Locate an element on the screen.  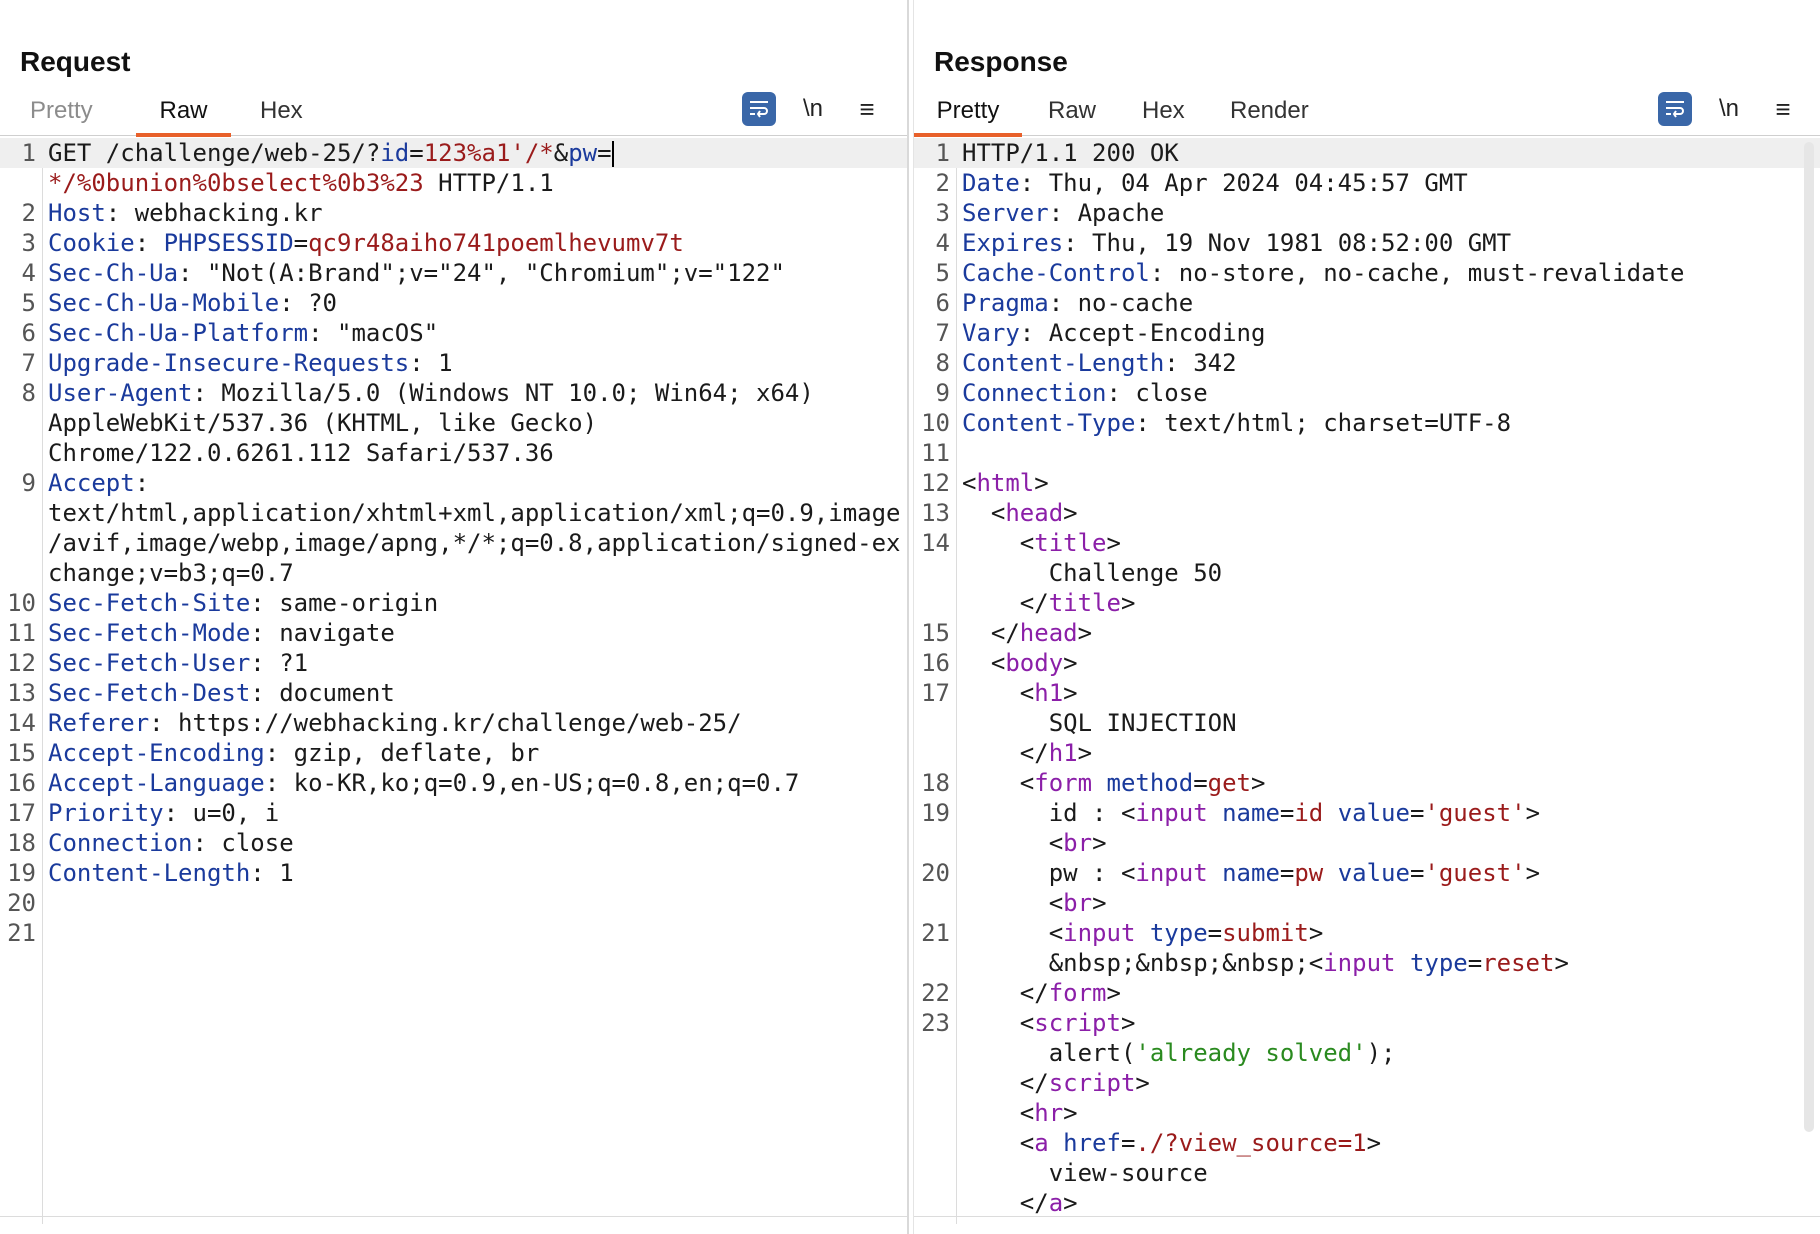
tab-response-hex: Hex is located at coordinates (1163, 116).